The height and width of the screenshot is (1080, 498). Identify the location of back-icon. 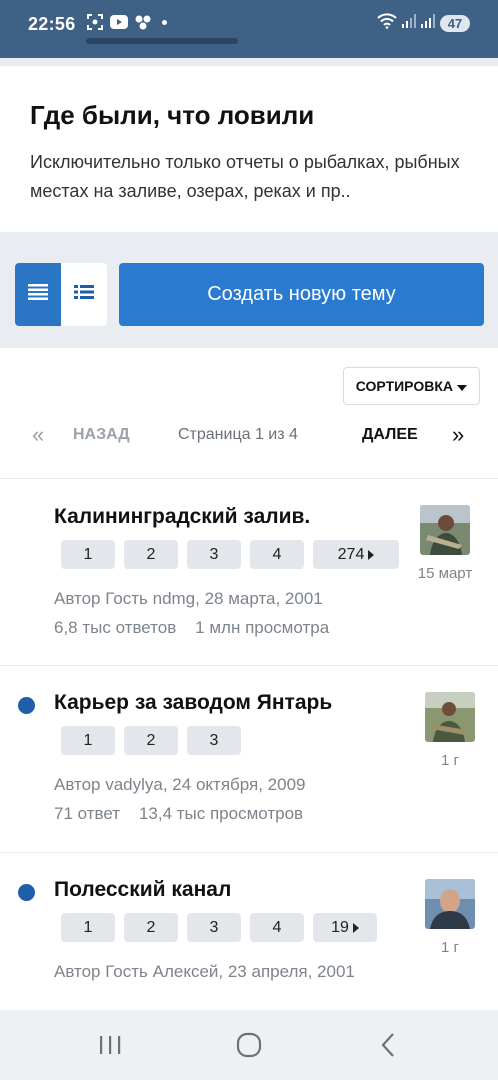
(387, 1045).